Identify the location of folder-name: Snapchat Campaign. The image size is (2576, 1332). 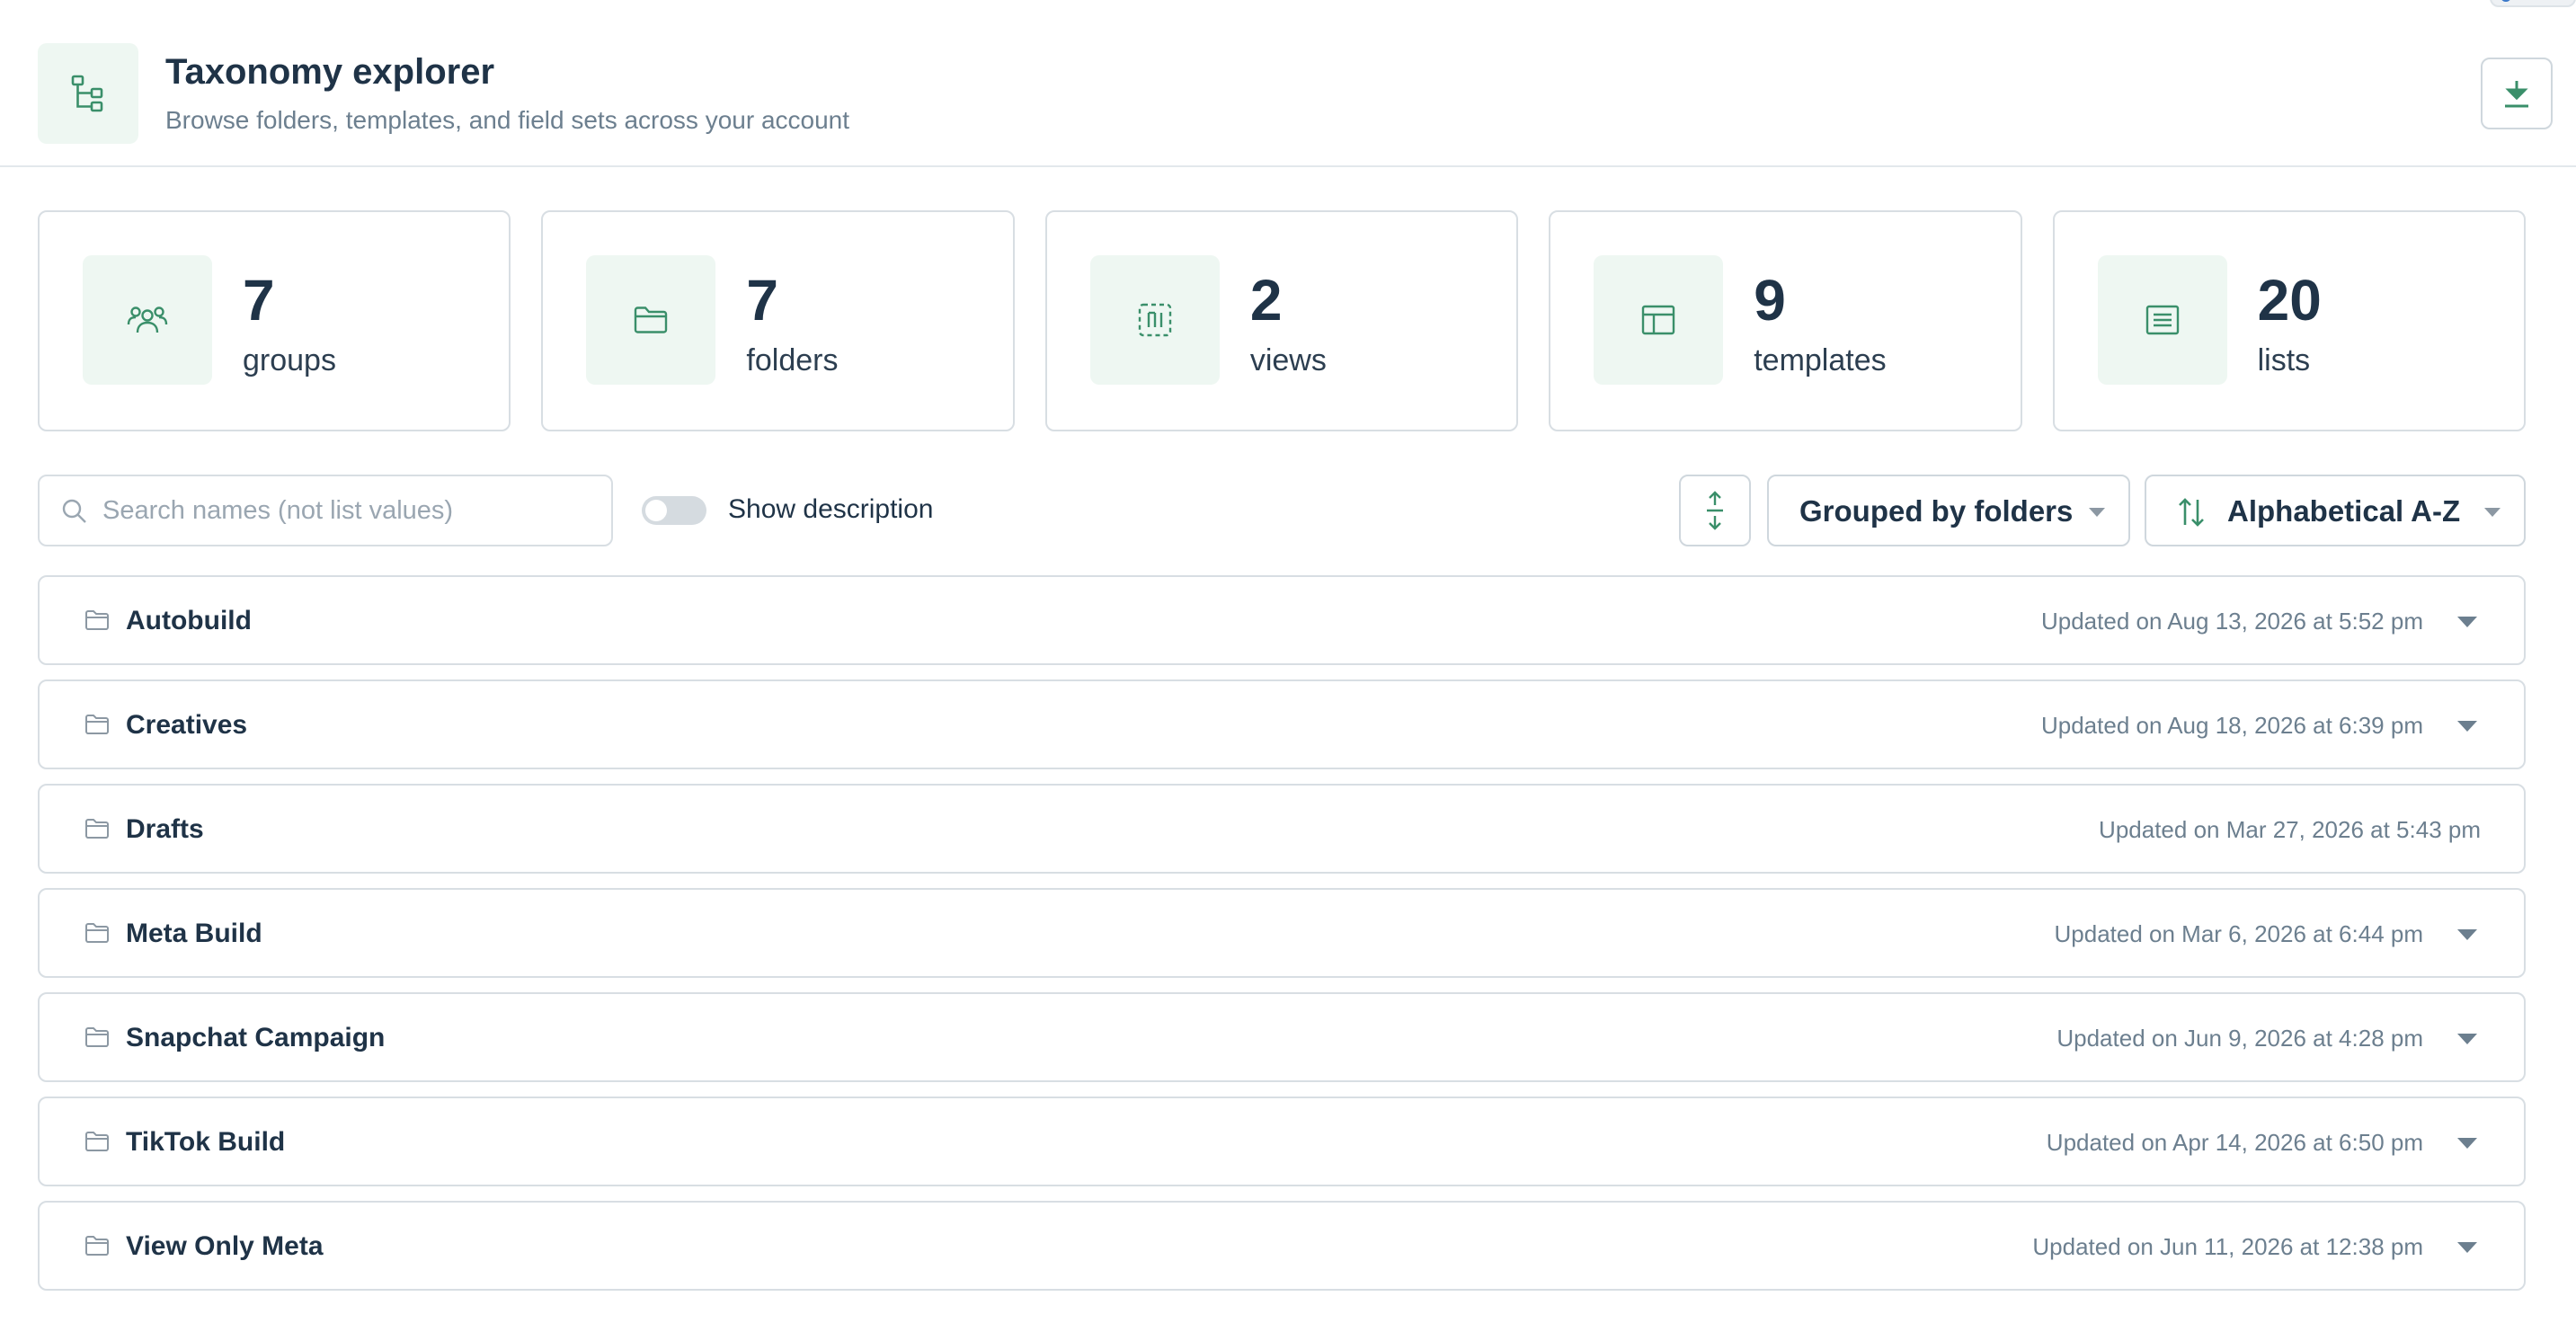
(256, 1037).